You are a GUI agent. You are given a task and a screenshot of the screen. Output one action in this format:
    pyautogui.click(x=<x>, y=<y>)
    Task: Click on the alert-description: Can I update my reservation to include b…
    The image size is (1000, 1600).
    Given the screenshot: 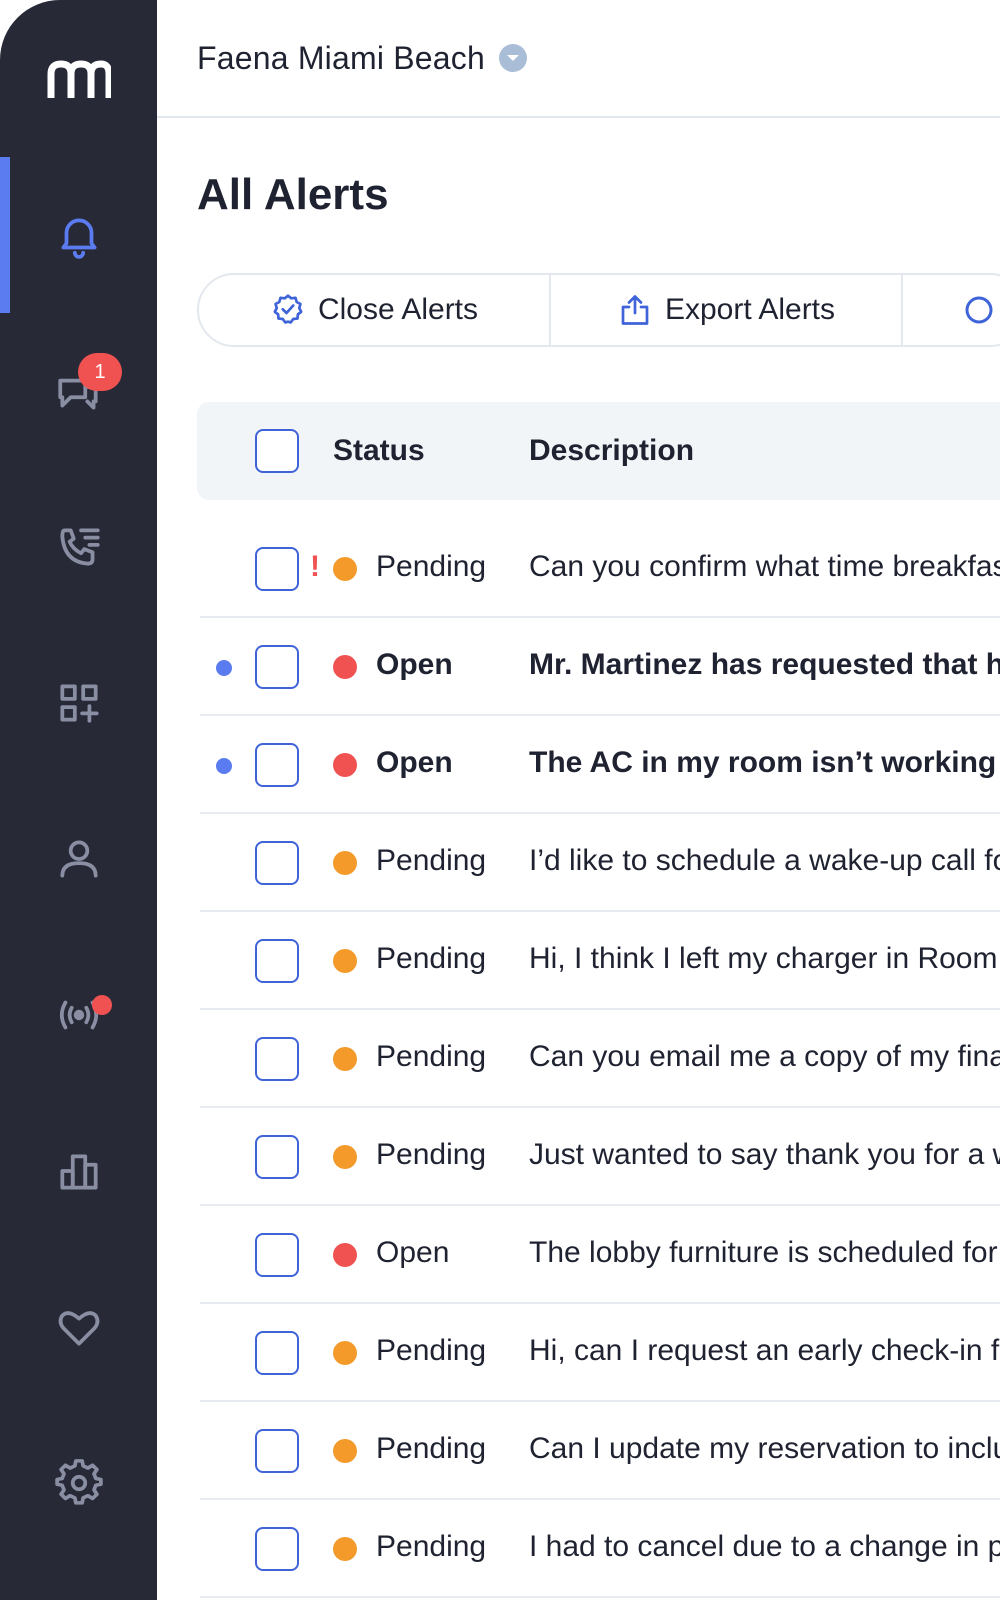 What is the action you would take?
    pyautogui.click(x=764, y=1448)
    